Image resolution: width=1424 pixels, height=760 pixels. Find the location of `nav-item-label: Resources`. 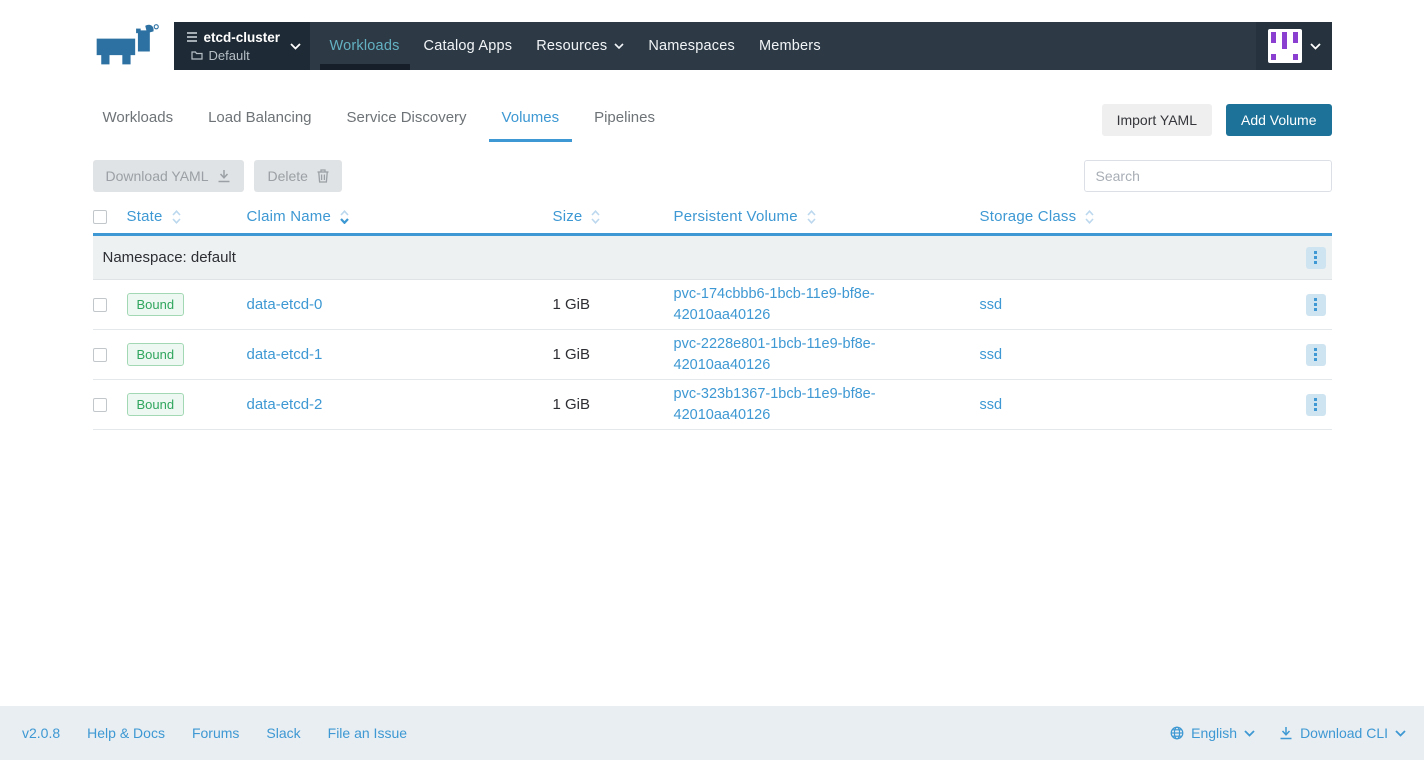

nav-item-label: Resources is located at coordinates (572, 46).